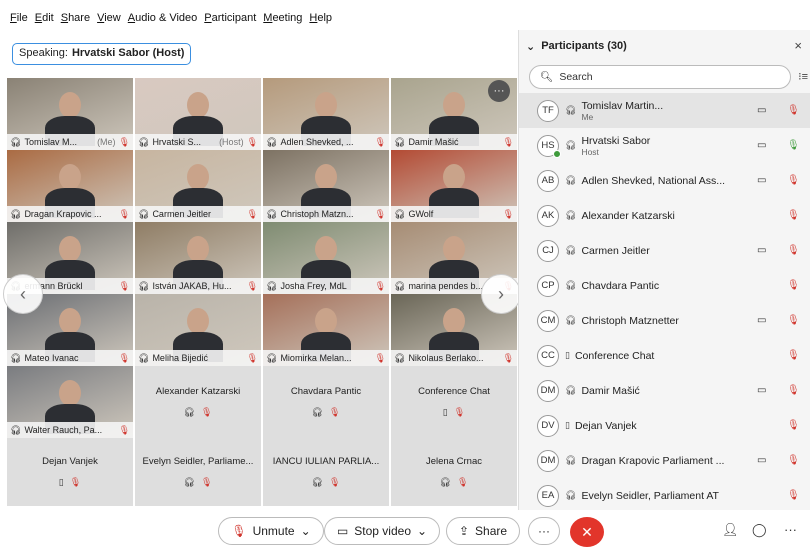 This screenshot has width=810, height=547. Describe the element at coordinates (198, 402) in the screenshot. I see `audio-only-tile: Alexander Katzarski 🎧︎ 🎙︎` at that location.